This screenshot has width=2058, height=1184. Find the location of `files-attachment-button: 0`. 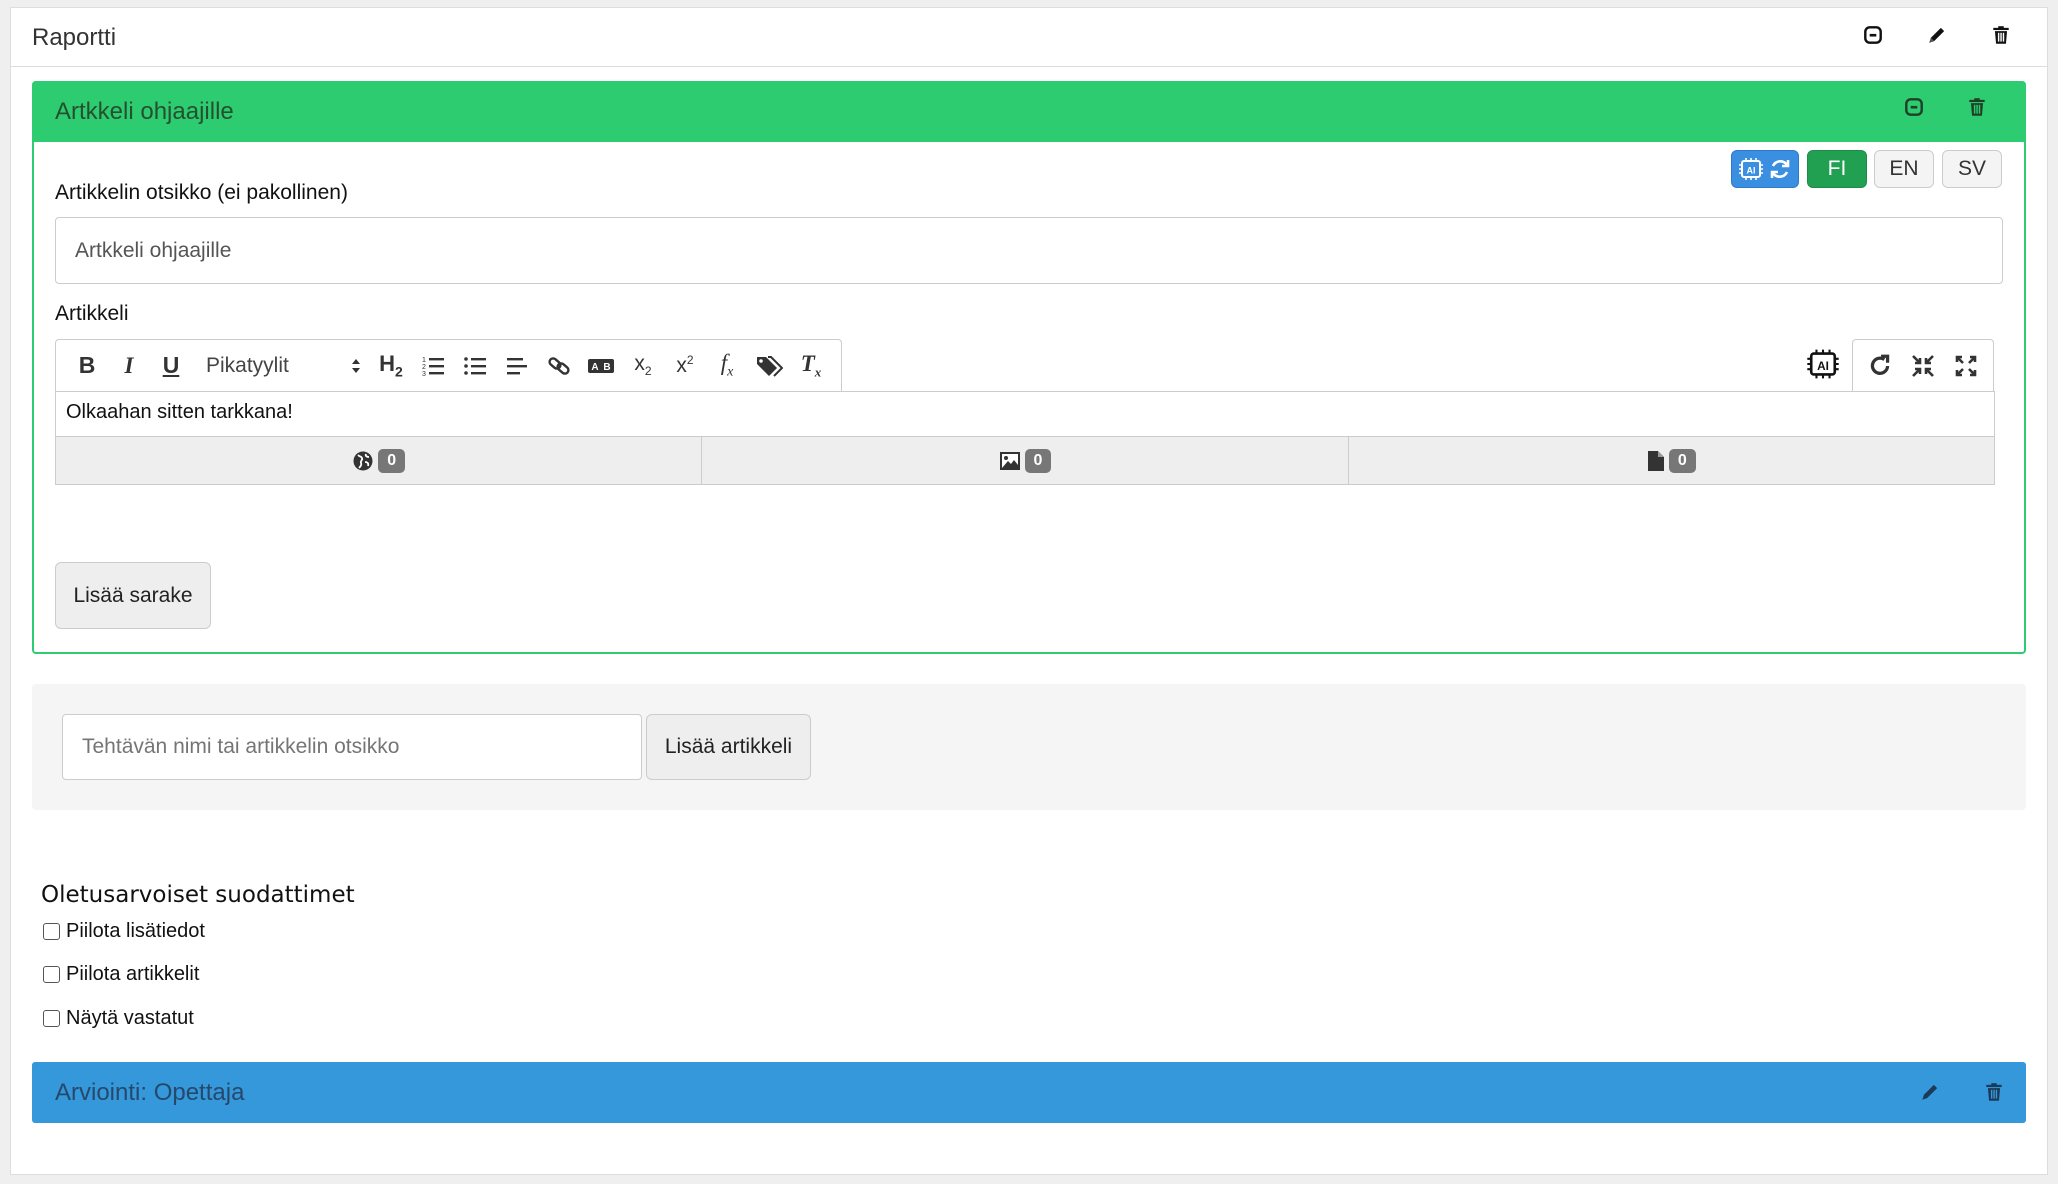

files-attachment-button: 0 is located at coordinates (1671, 460).